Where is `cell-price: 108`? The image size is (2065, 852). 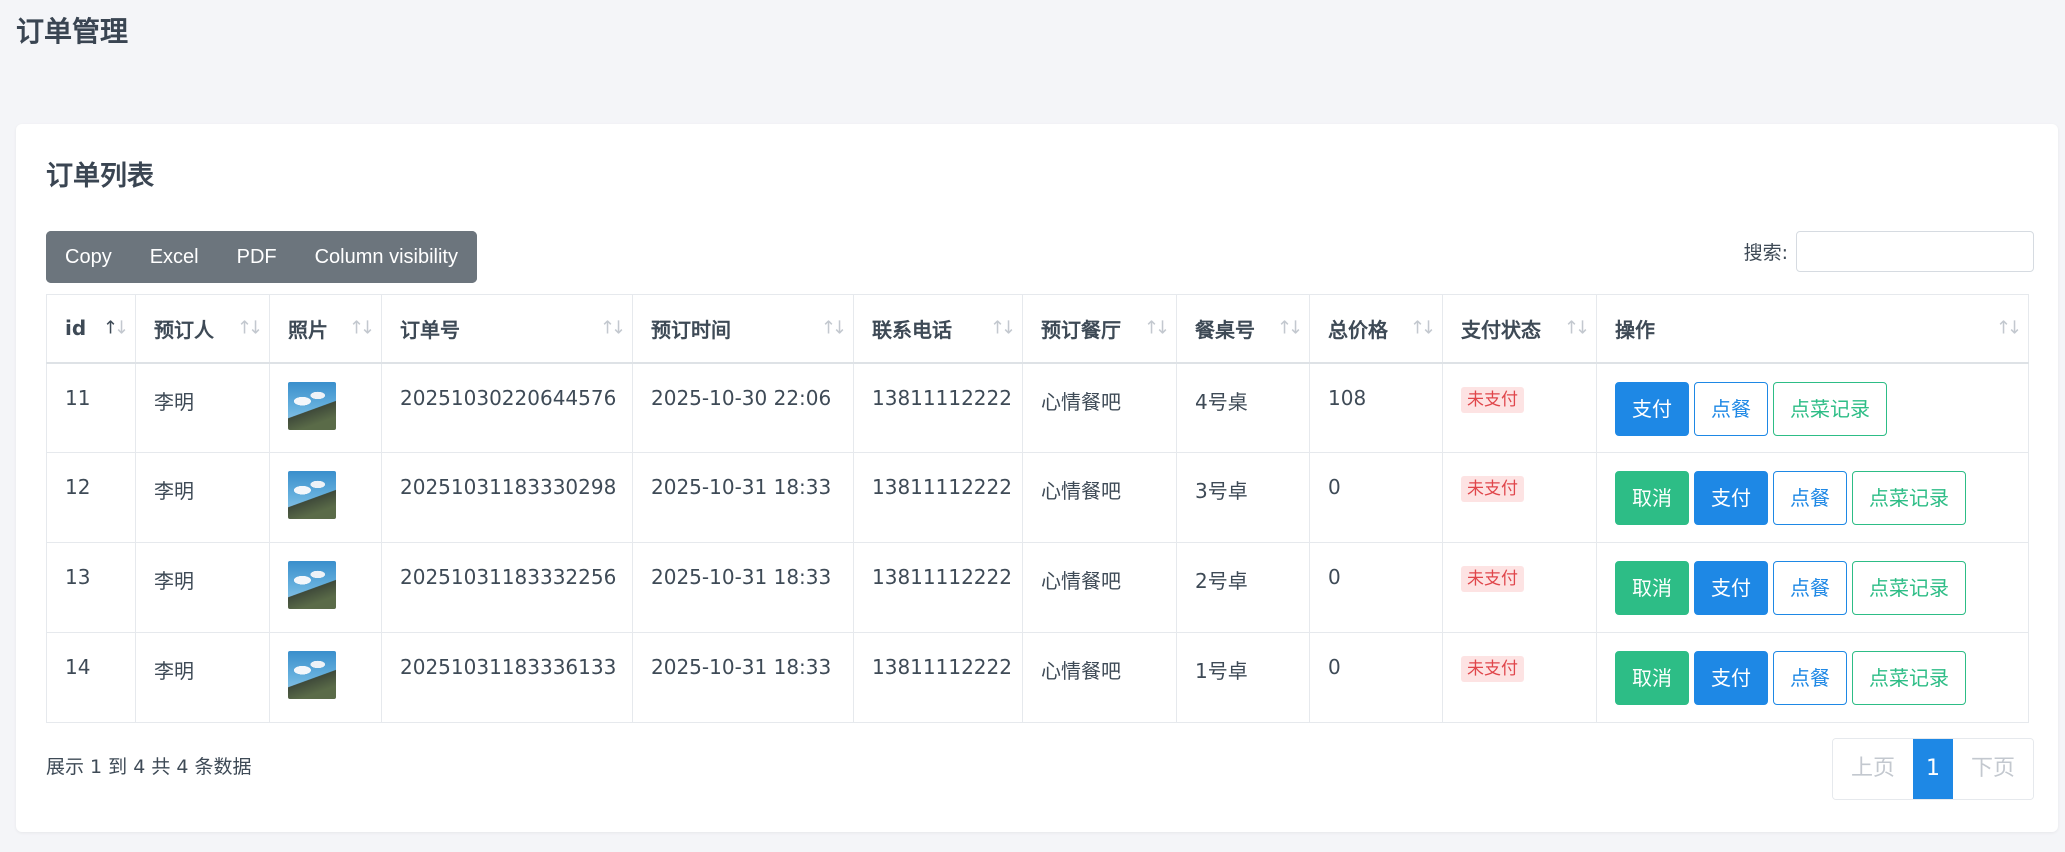
cell-price: 108 is located at coordinates (1376, 407).